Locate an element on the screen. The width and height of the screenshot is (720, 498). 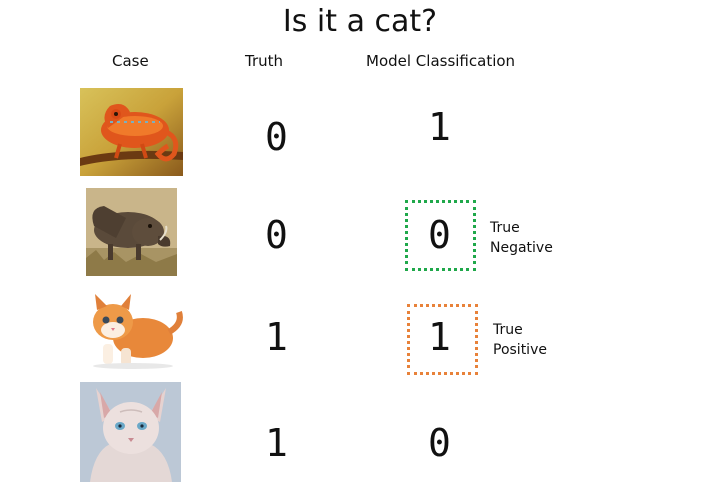
page-title: Is it a cat? is located at coordinates (360, 21).